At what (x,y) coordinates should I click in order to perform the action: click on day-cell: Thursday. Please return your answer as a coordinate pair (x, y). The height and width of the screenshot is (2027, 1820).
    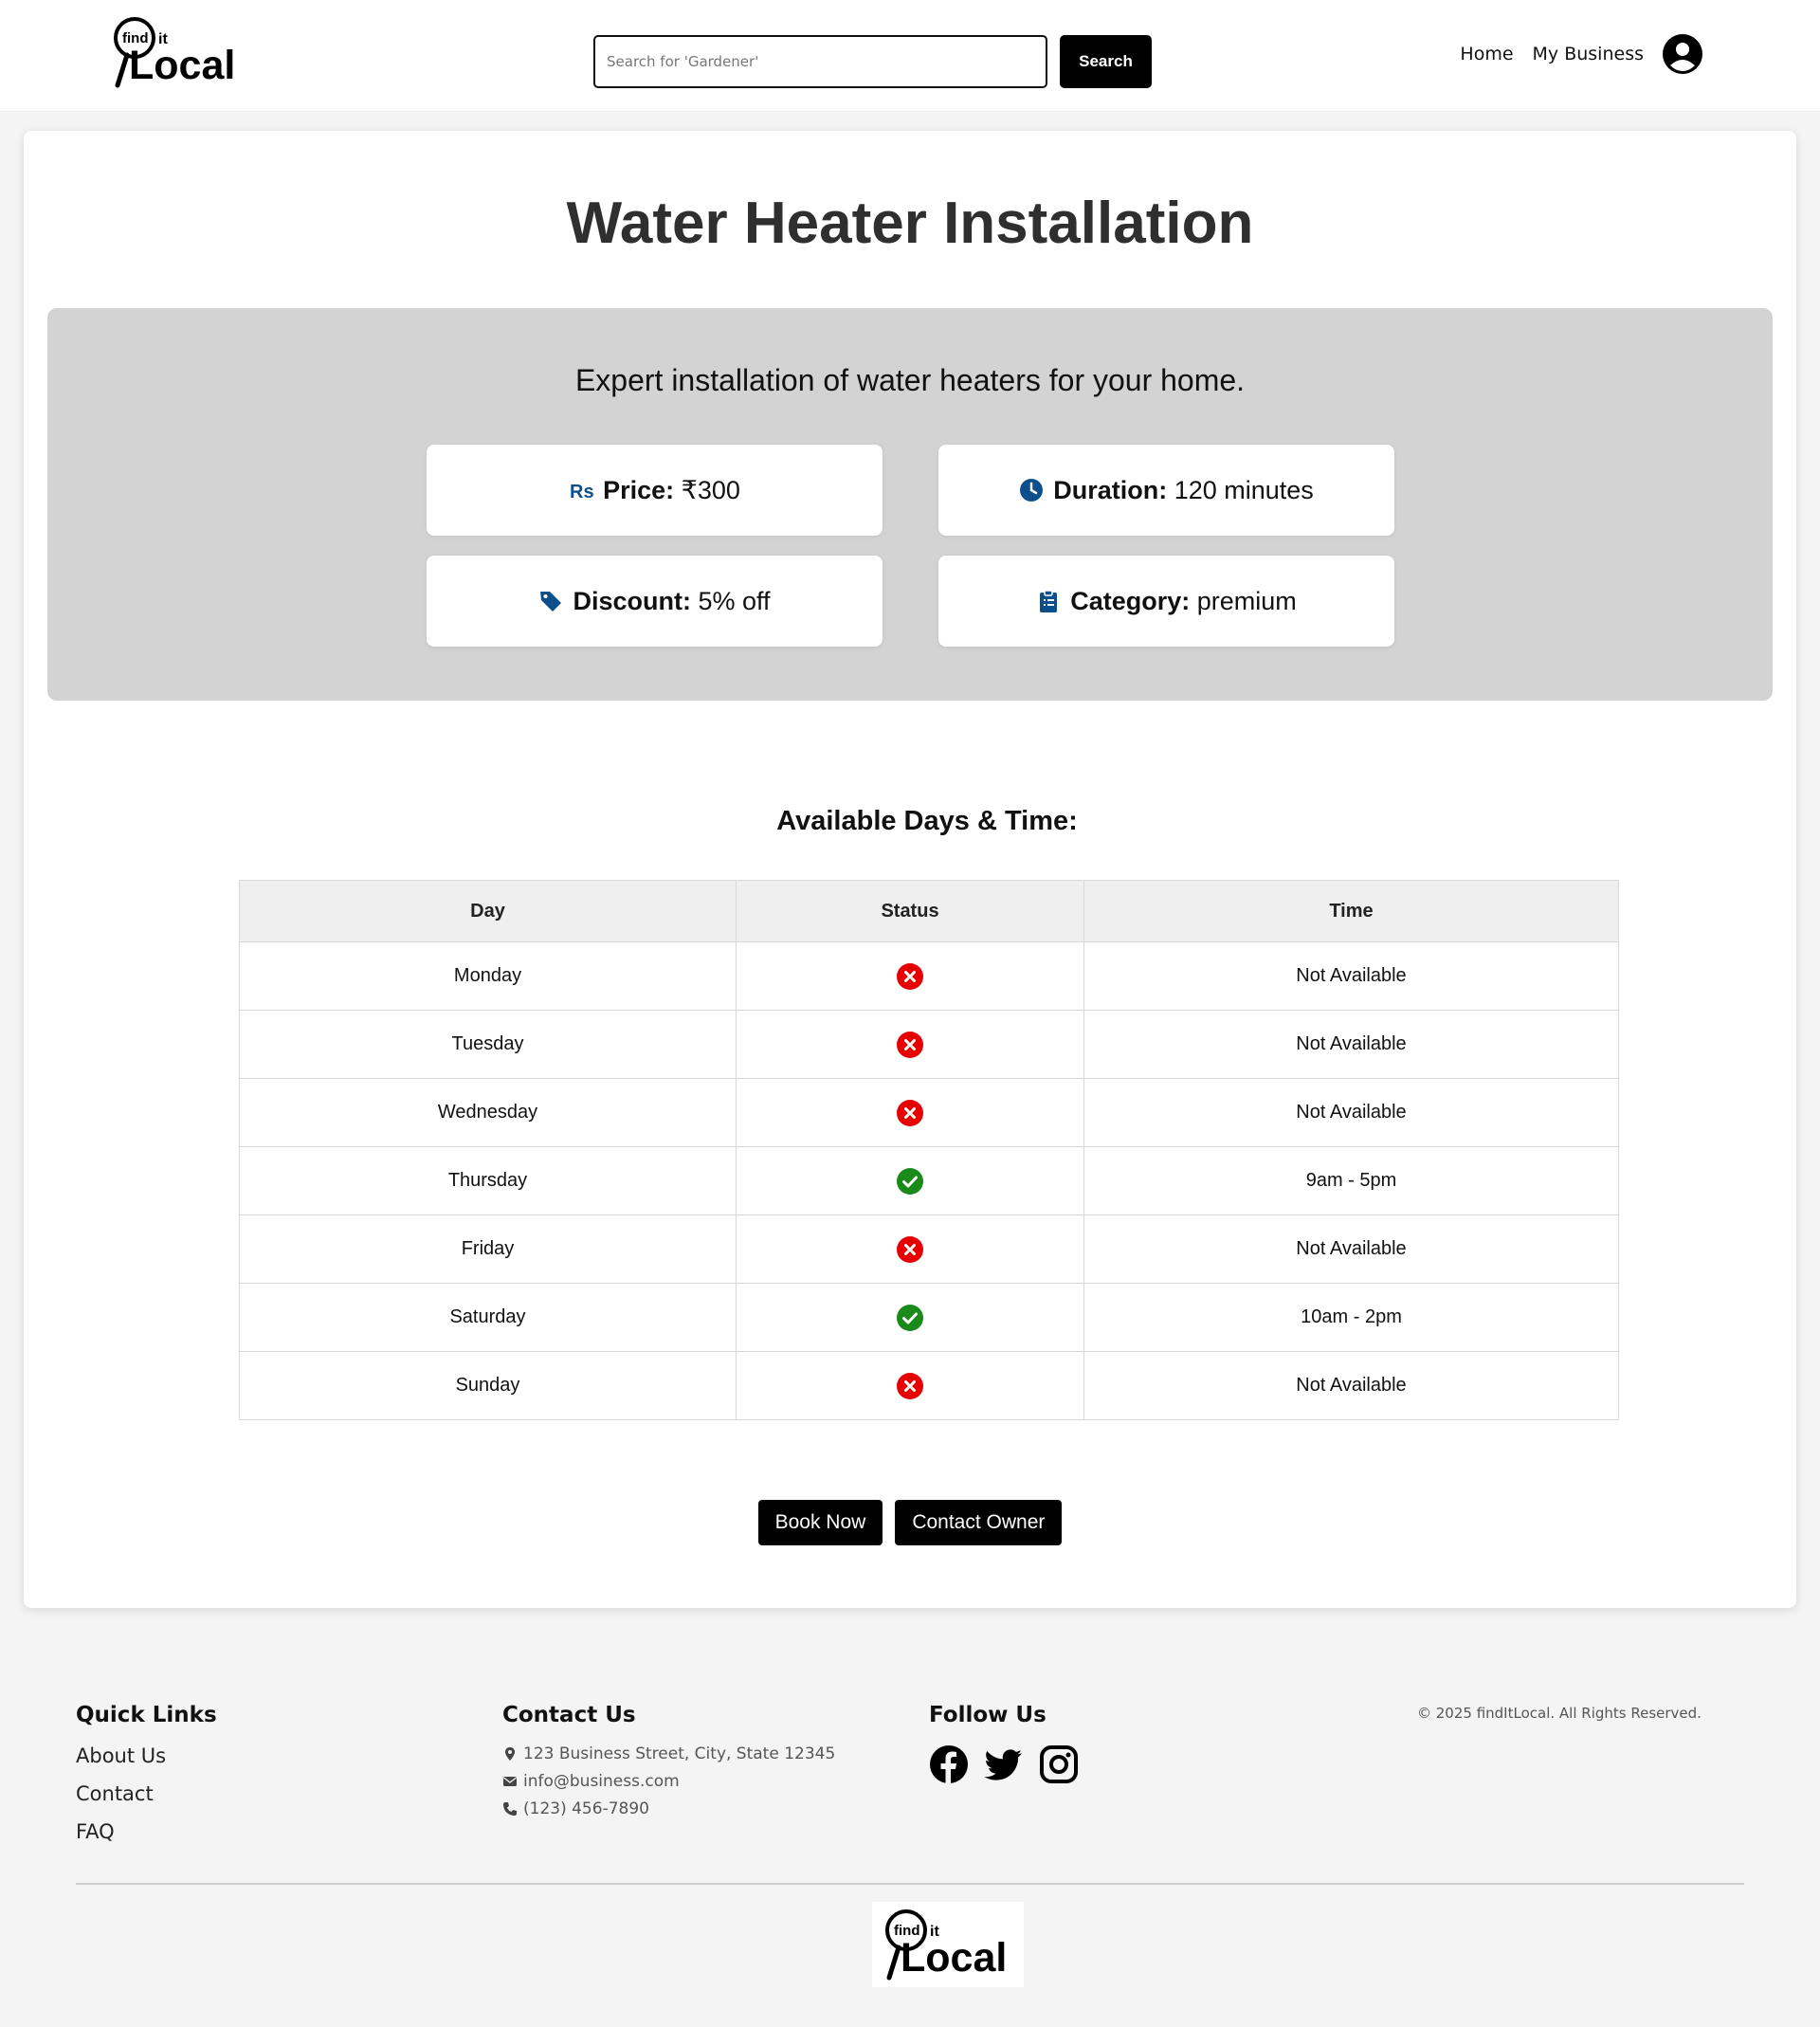
    Looking at the image, I should click on (488, 1180).